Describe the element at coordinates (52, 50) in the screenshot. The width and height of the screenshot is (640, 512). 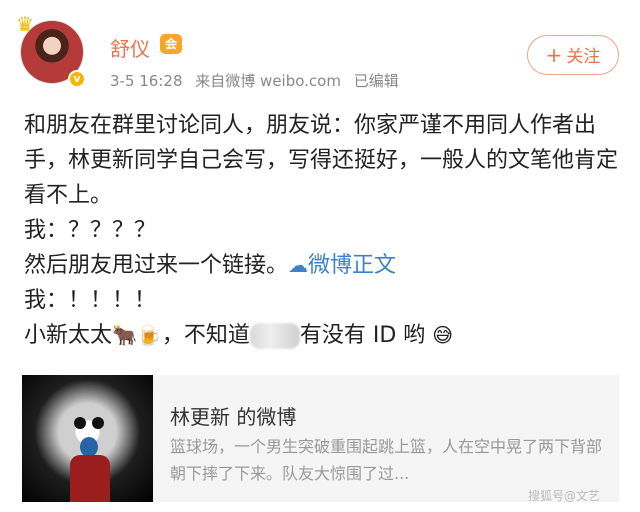
I see `avatar-container: ♛ v` at that location.